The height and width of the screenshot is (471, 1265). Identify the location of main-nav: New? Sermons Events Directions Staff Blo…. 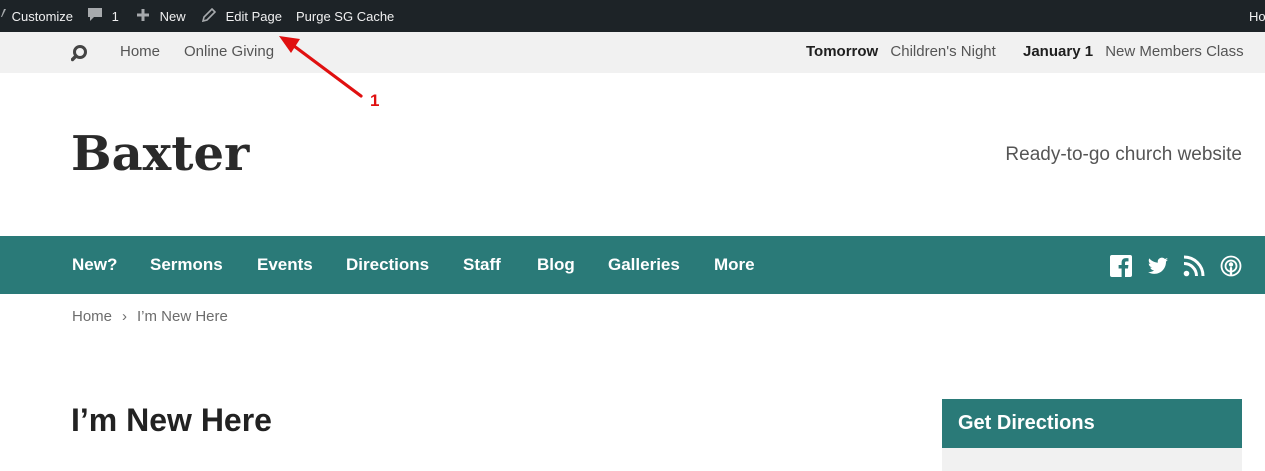
(632, 265).